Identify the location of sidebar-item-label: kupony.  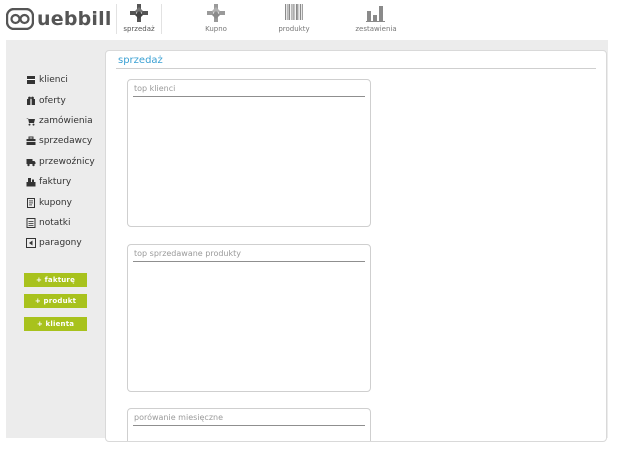
(55, 202).